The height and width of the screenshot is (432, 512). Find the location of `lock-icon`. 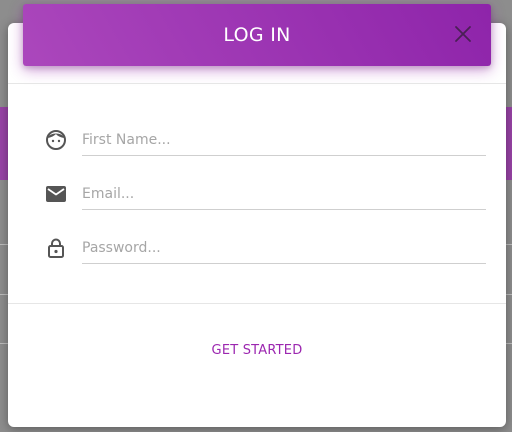

lock-icon is located at coordinates (56, 248).